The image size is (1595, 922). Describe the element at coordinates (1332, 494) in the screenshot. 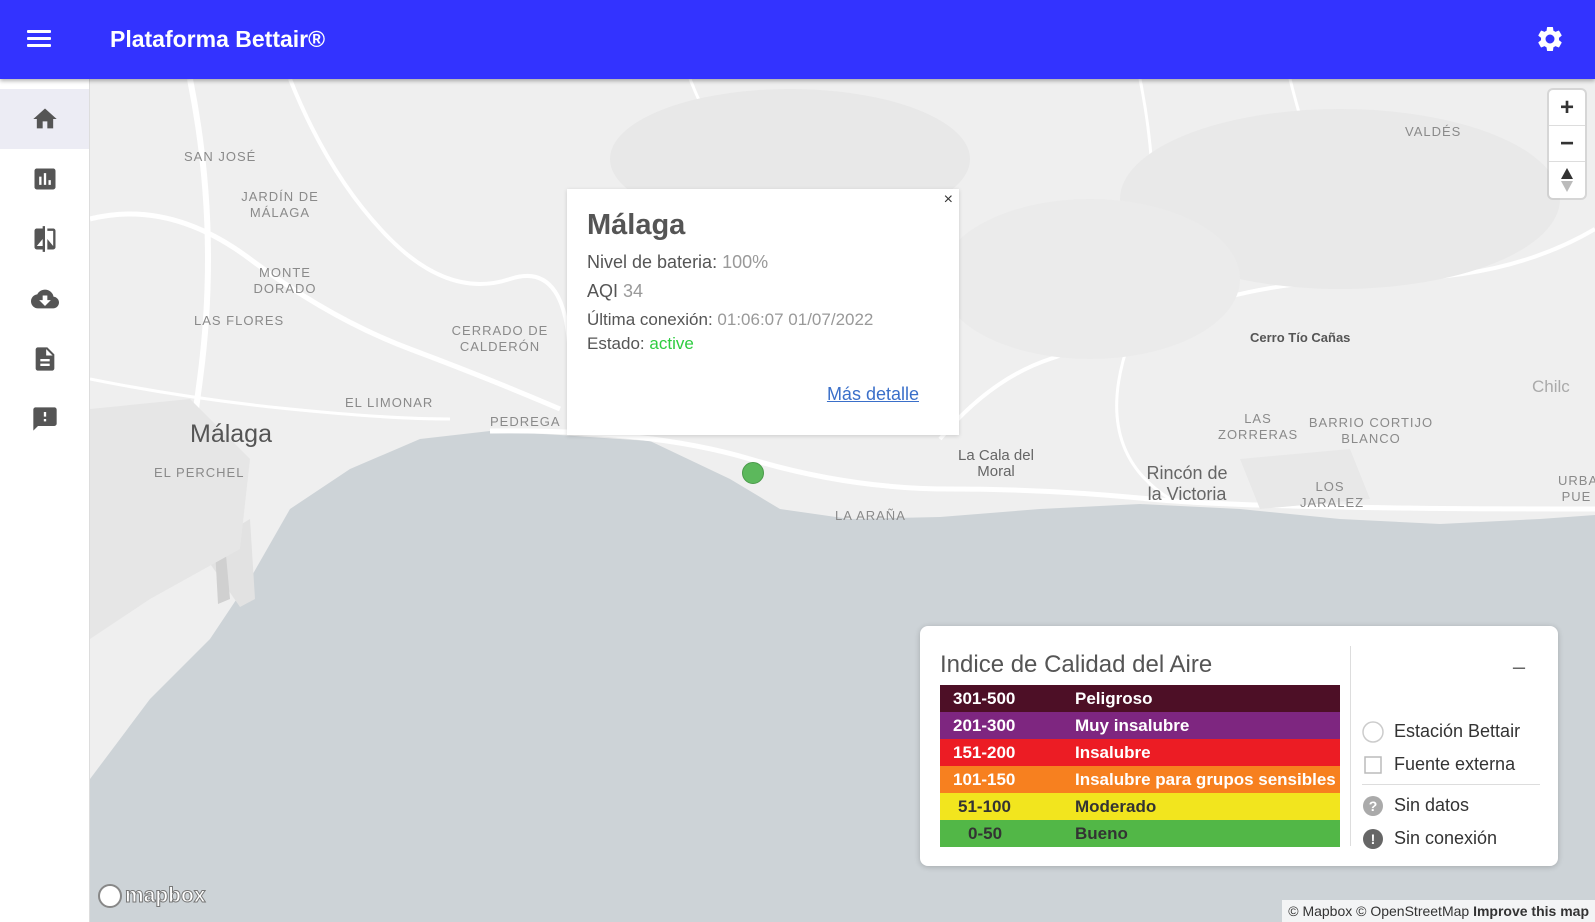

I see `map-label: LOS JARALEZ` at that location.